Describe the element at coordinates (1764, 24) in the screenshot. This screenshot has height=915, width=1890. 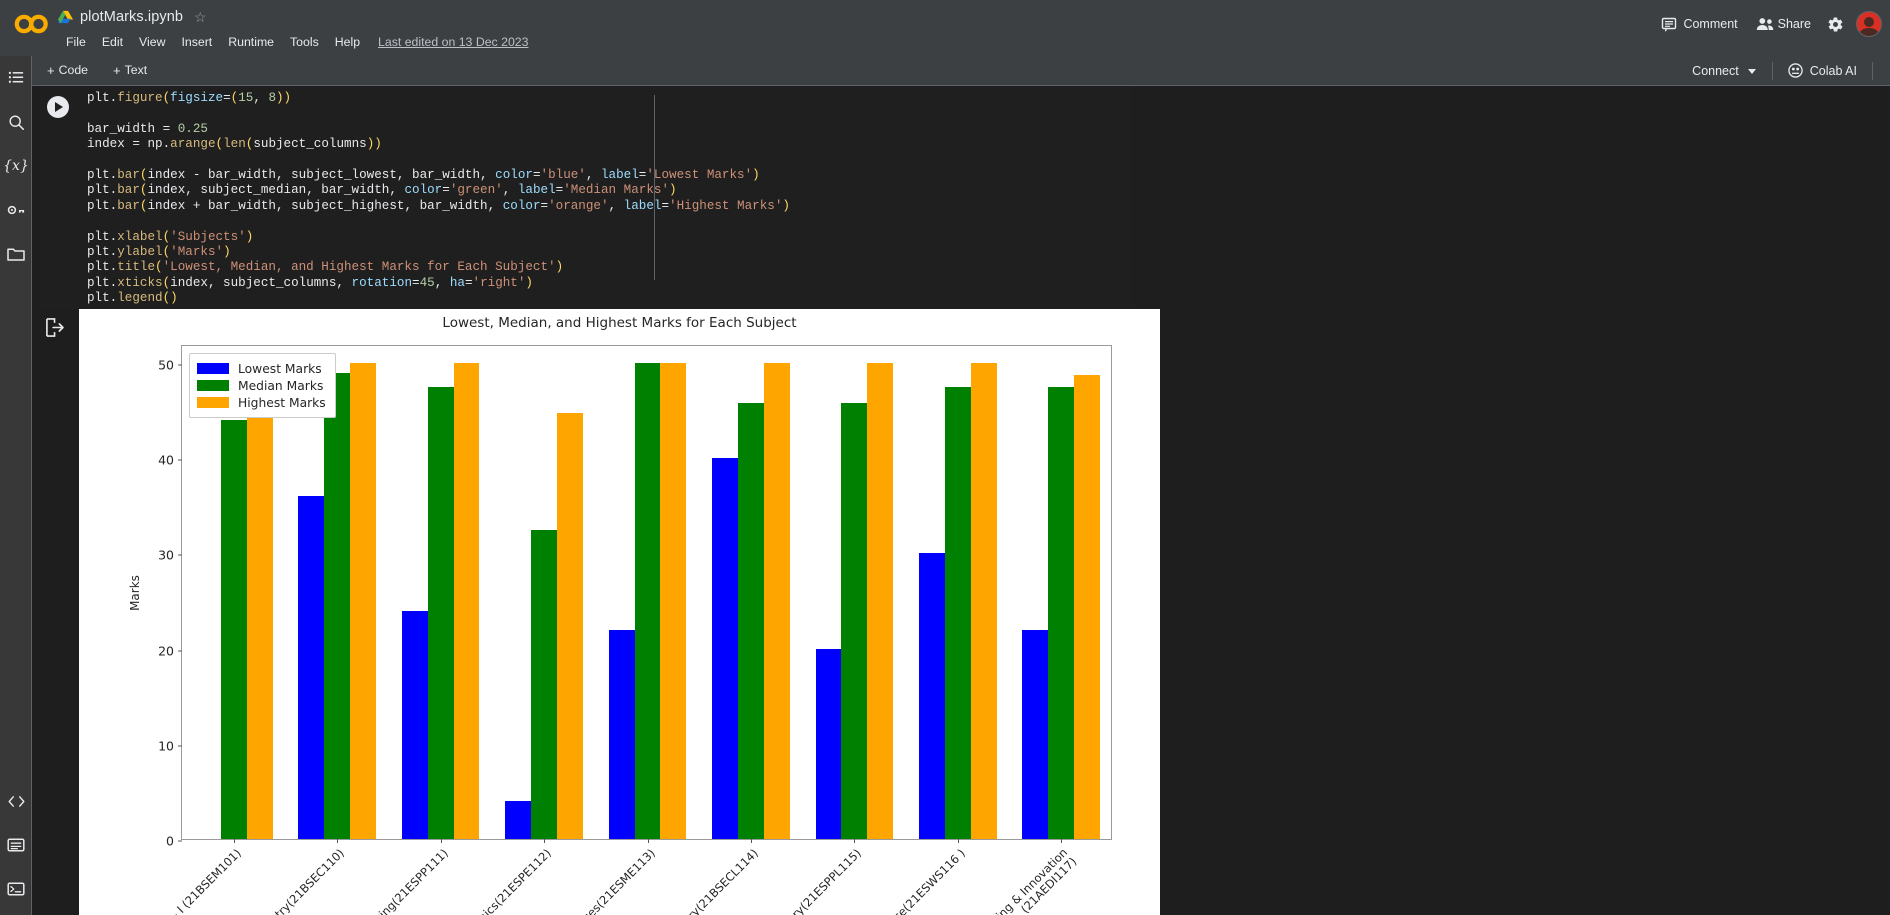
I see `people-icon` at that location.